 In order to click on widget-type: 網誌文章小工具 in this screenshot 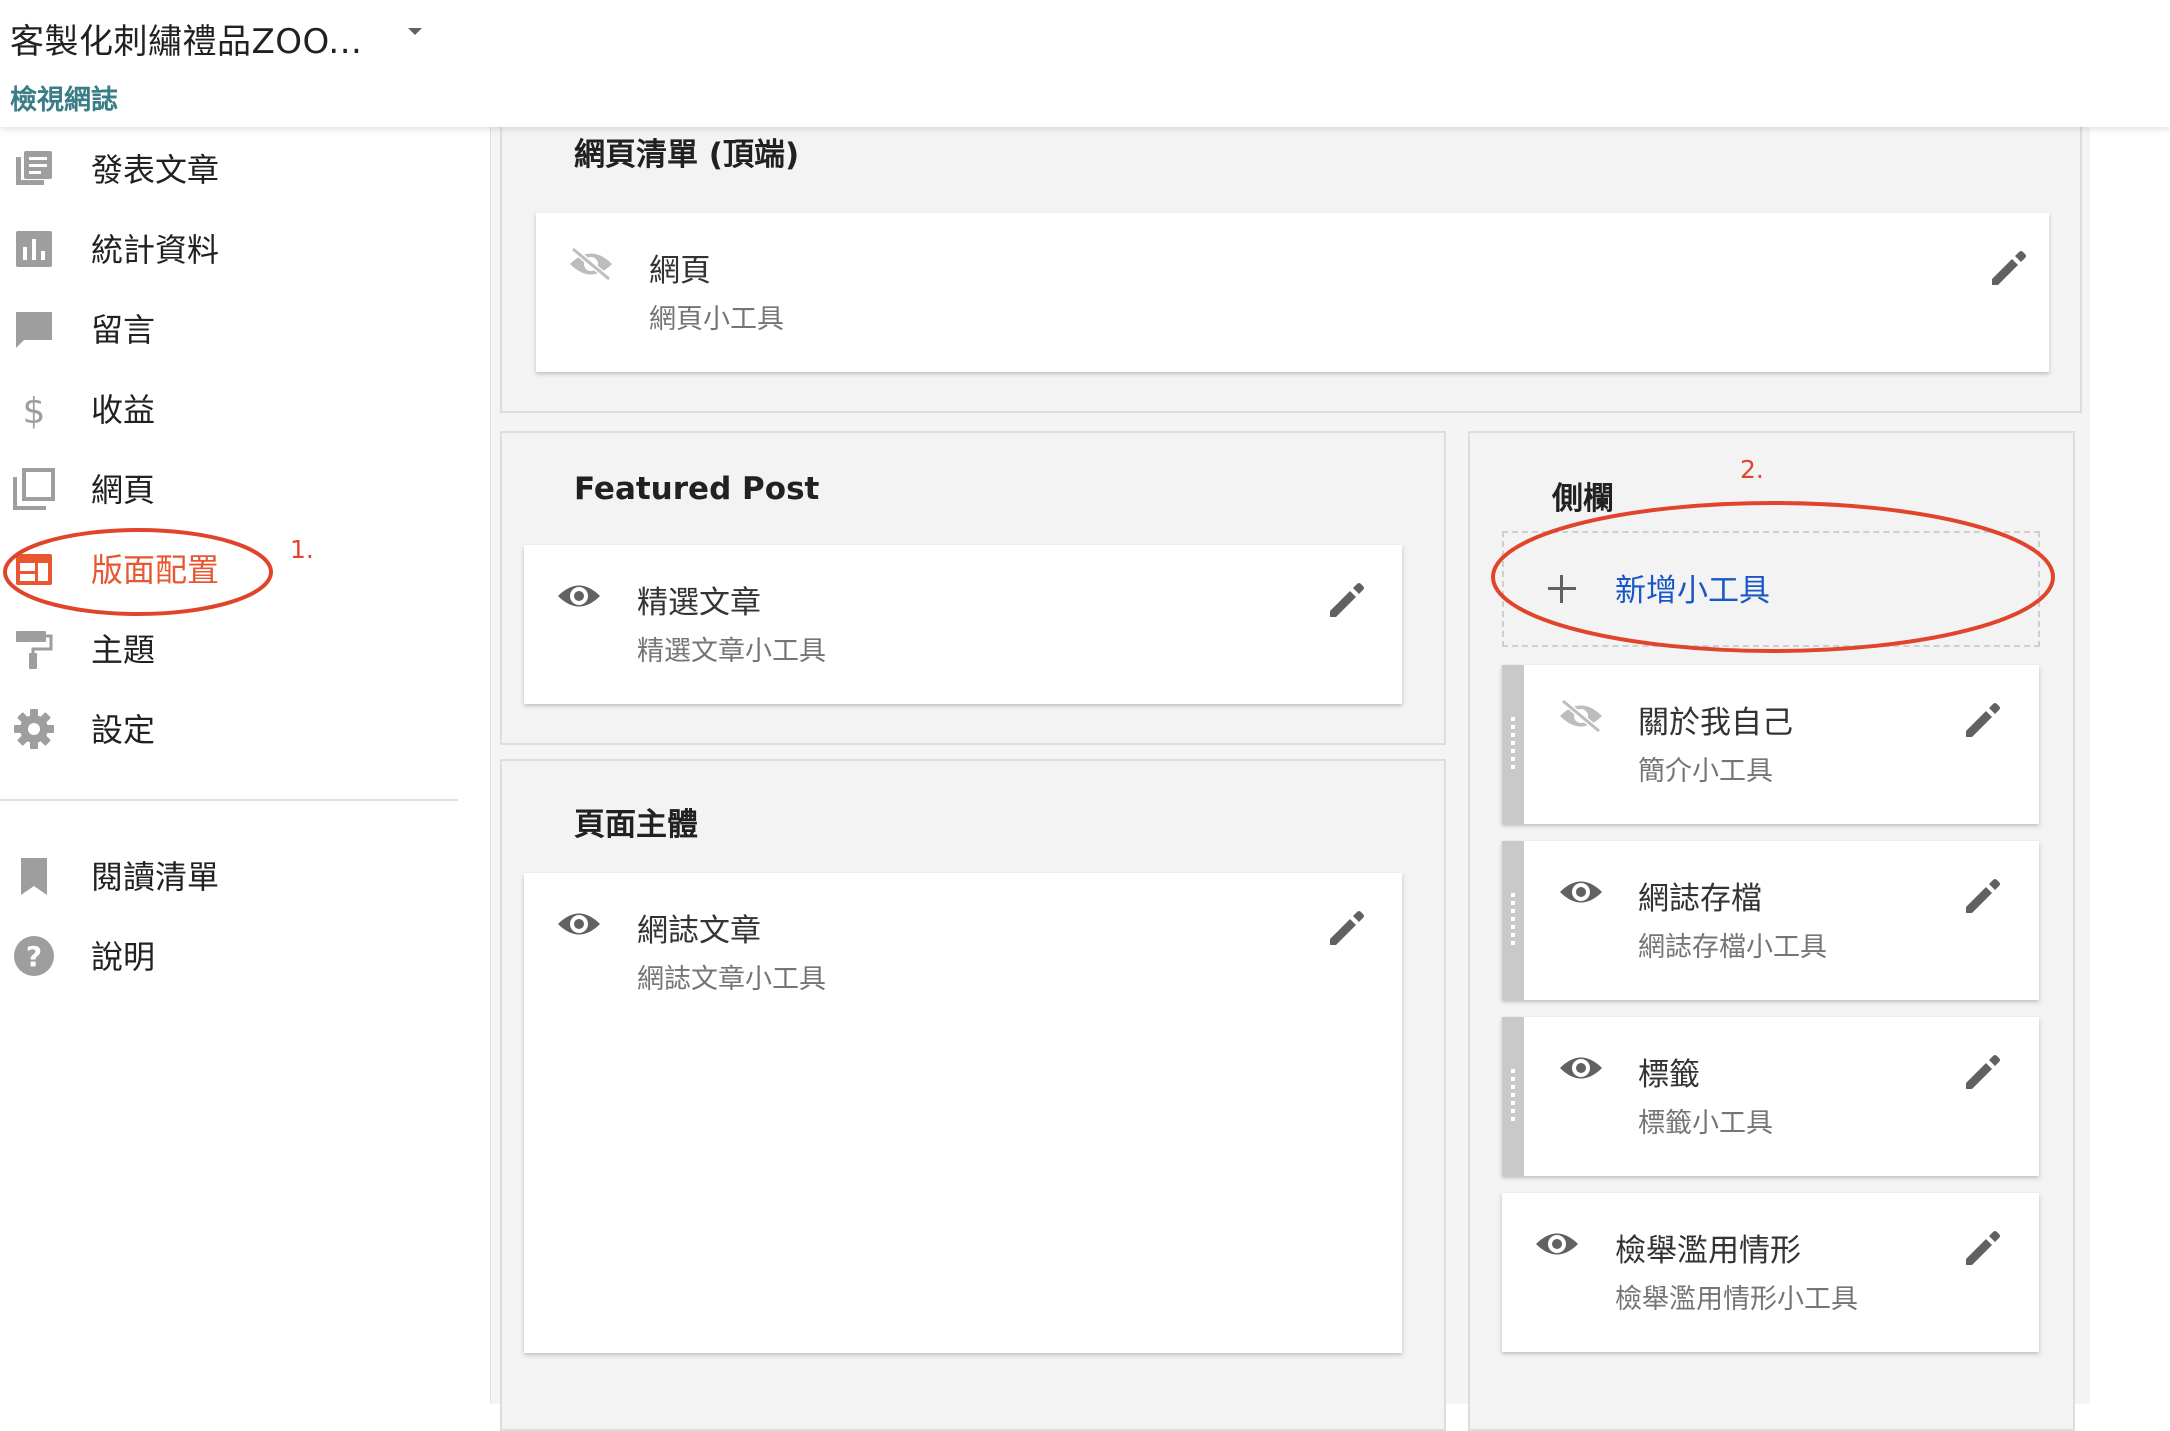, I will do `click(731, 979)`.